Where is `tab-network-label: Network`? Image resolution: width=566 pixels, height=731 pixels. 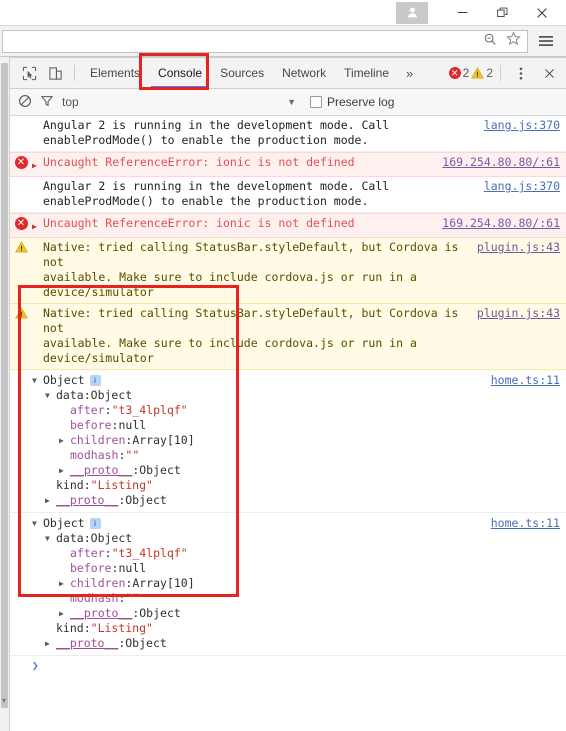 tab-network-label: Network is located at coordinates (304, 73).